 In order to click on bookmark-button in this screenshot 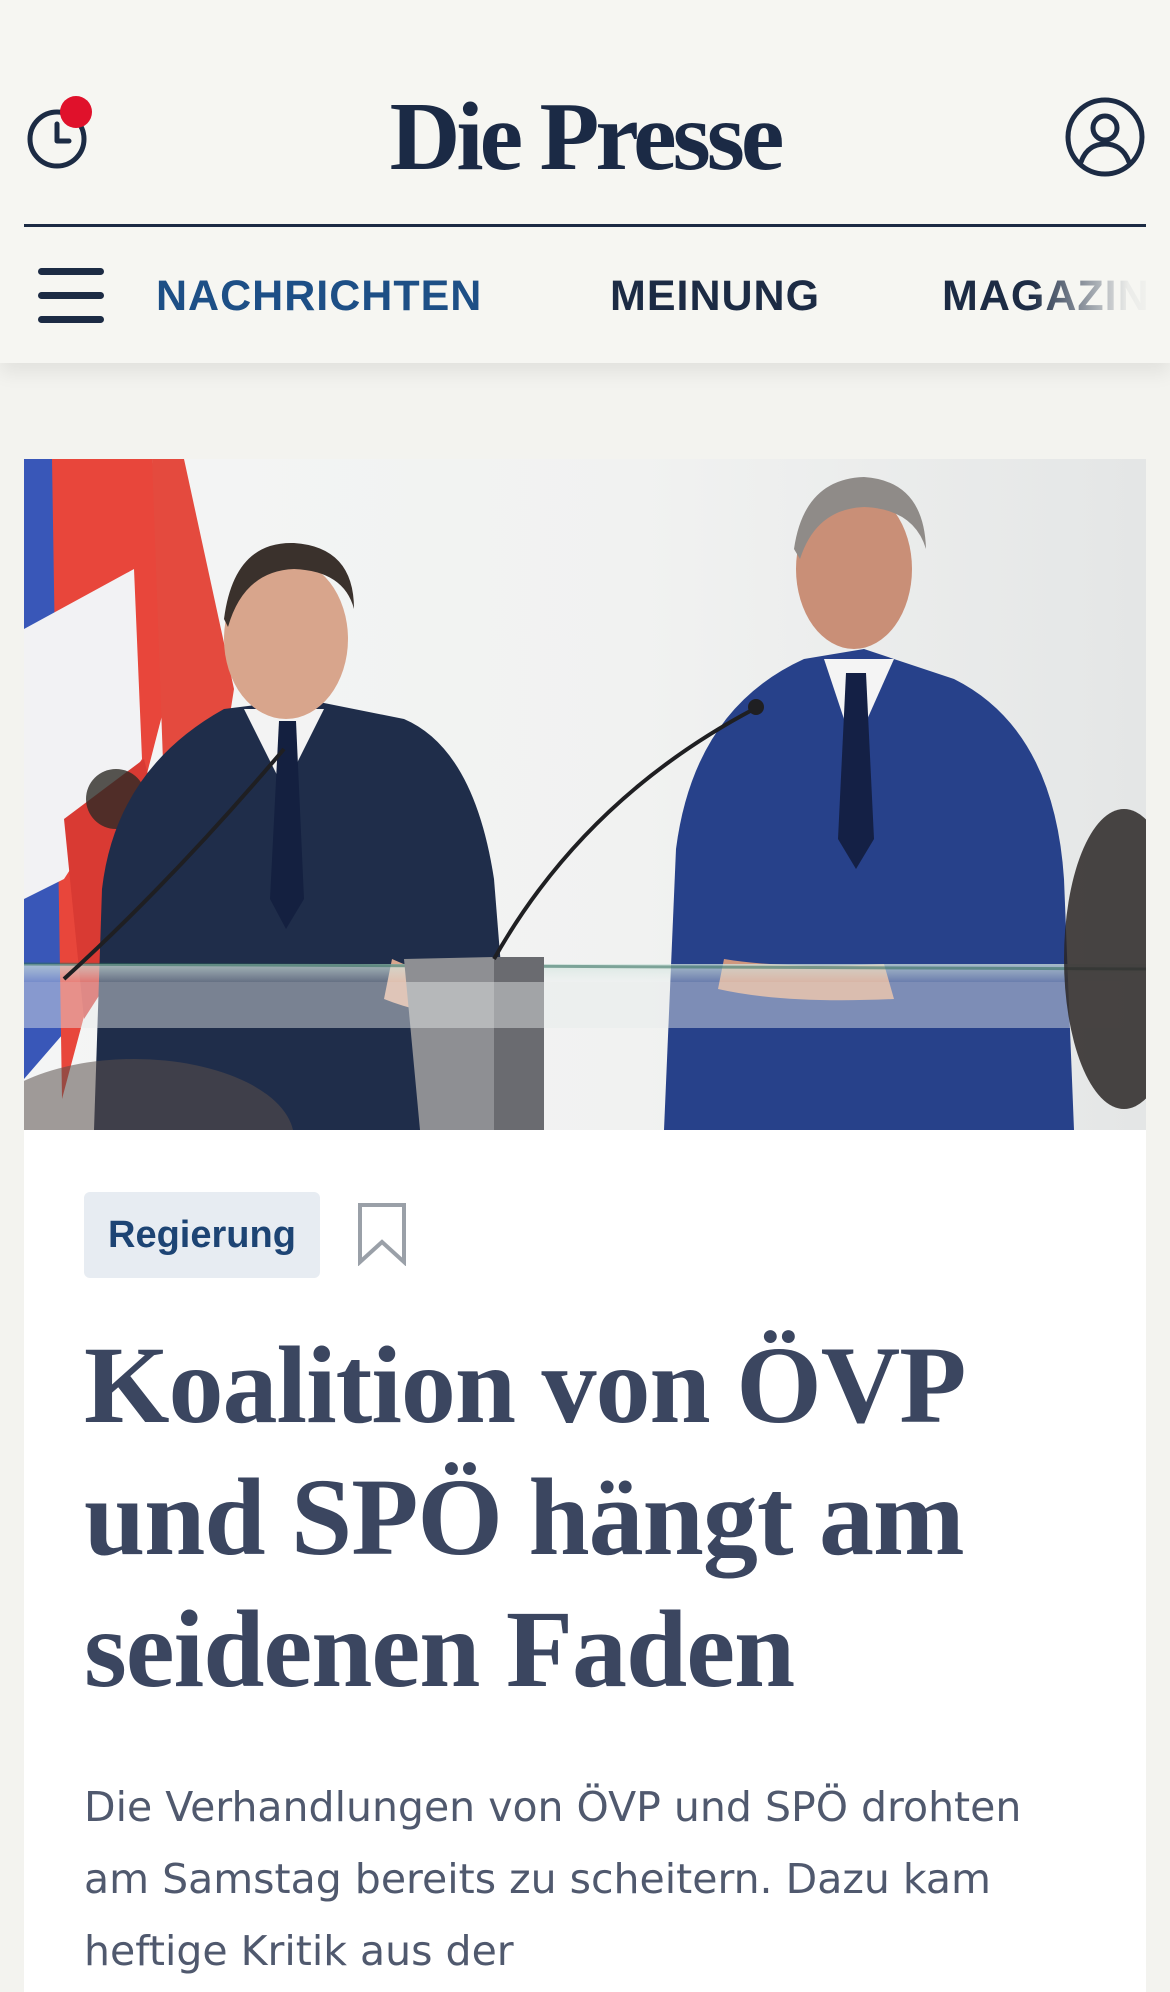, I will do `click(382, 1234)`.